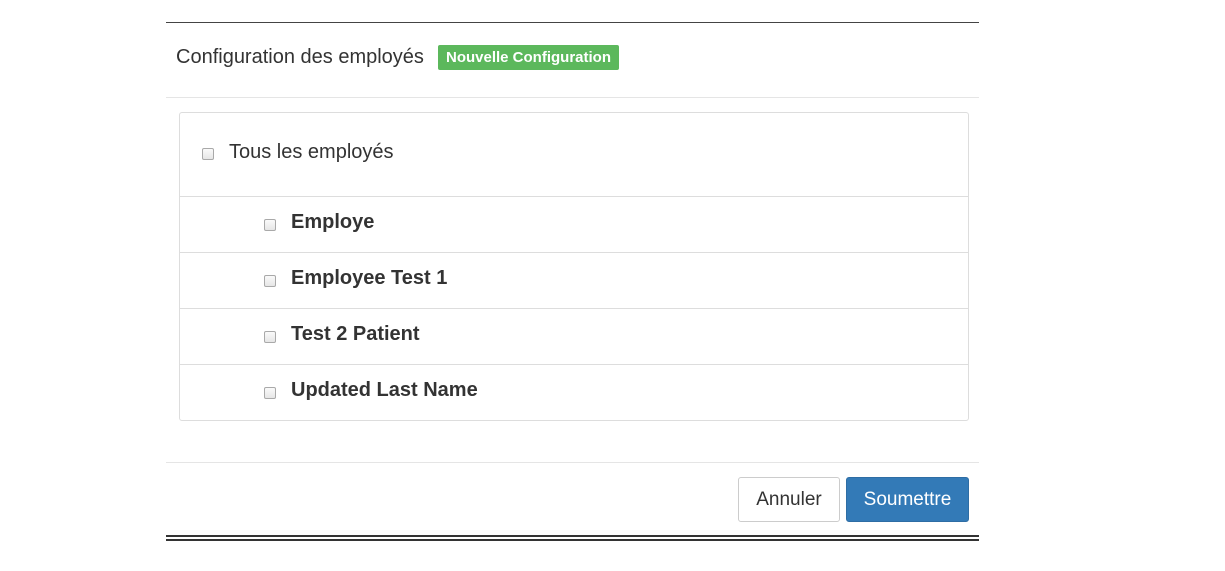 This screenshot has height=571, width=1225. What do you see at coordinates (208, 154) in the screenshot?
I see `select-all-checkbox` at bounding box center [208, 154].